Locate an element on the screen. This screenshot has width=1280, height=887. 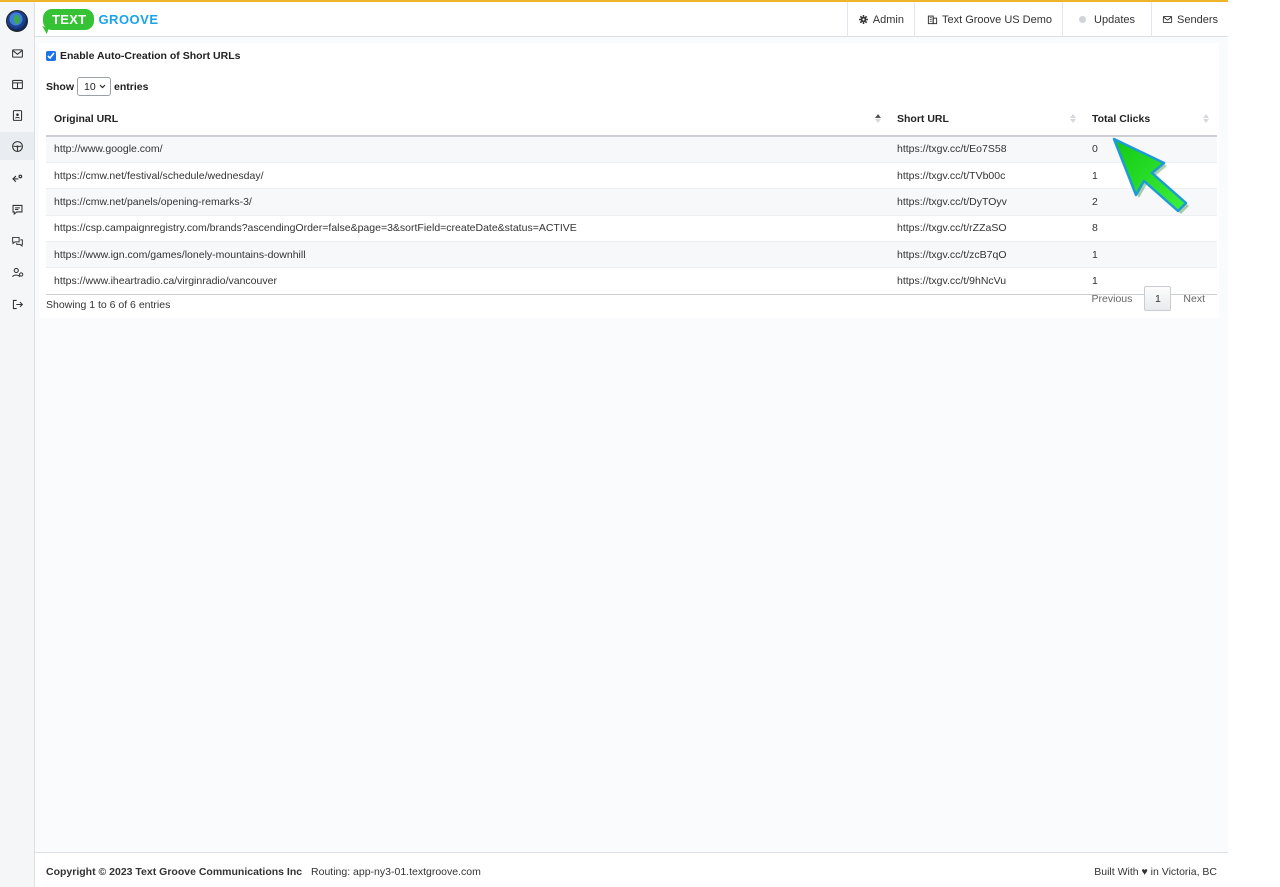
total-clicks-cell: 1 is located at coordinates (1150, 255).